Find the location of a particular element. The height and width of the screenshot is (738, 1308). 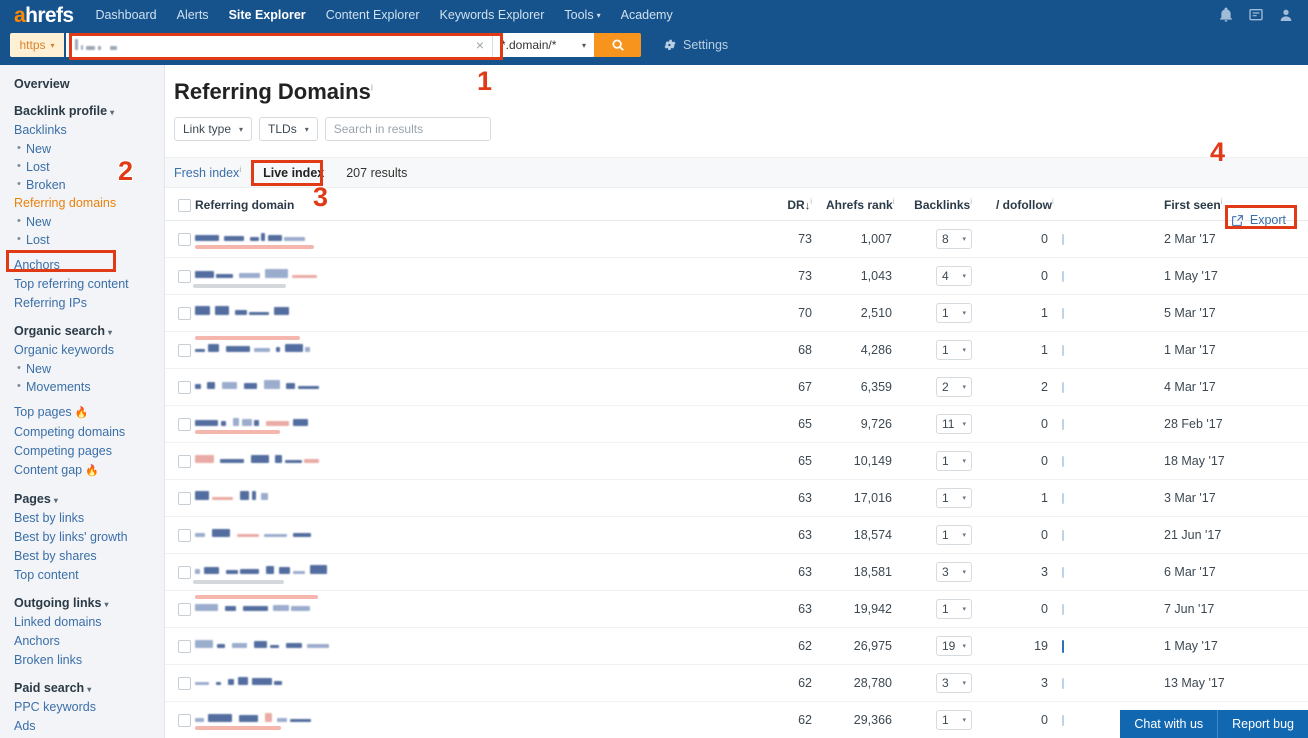

table-row: 63 18,581 3 ▾ 3 6 Mar '17 is located at coordinates (736, 572).